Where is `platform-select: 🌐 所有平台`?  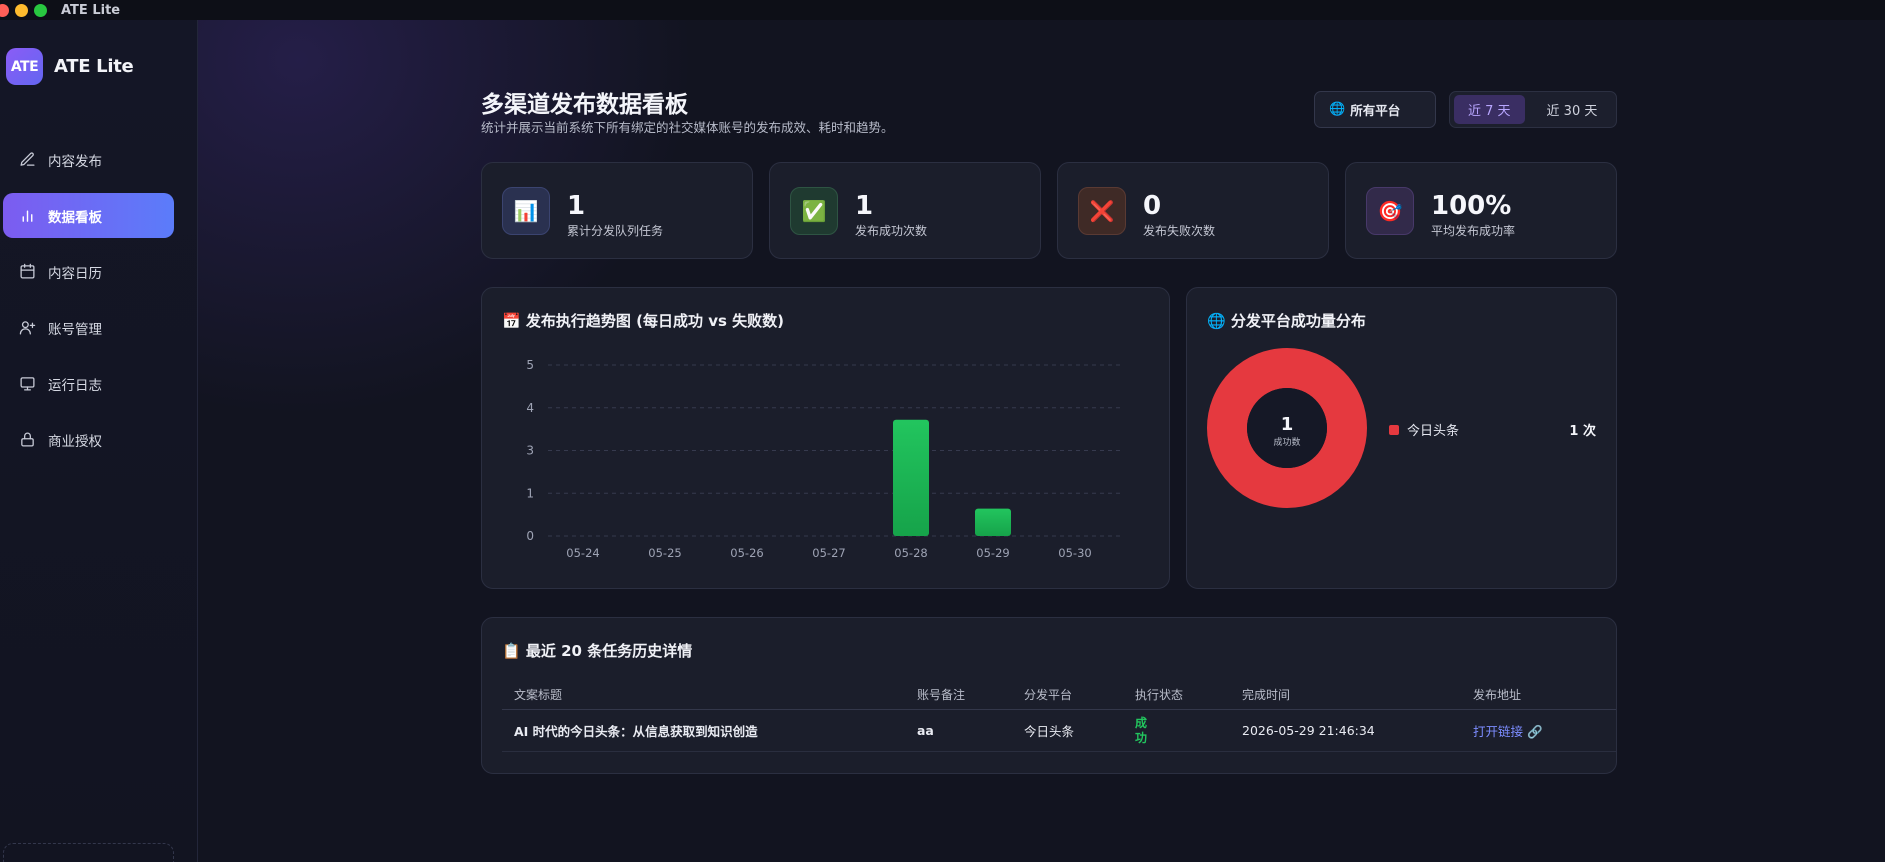
platform-select: 🌐 所有平台 is located at coordinates (1375, 109).